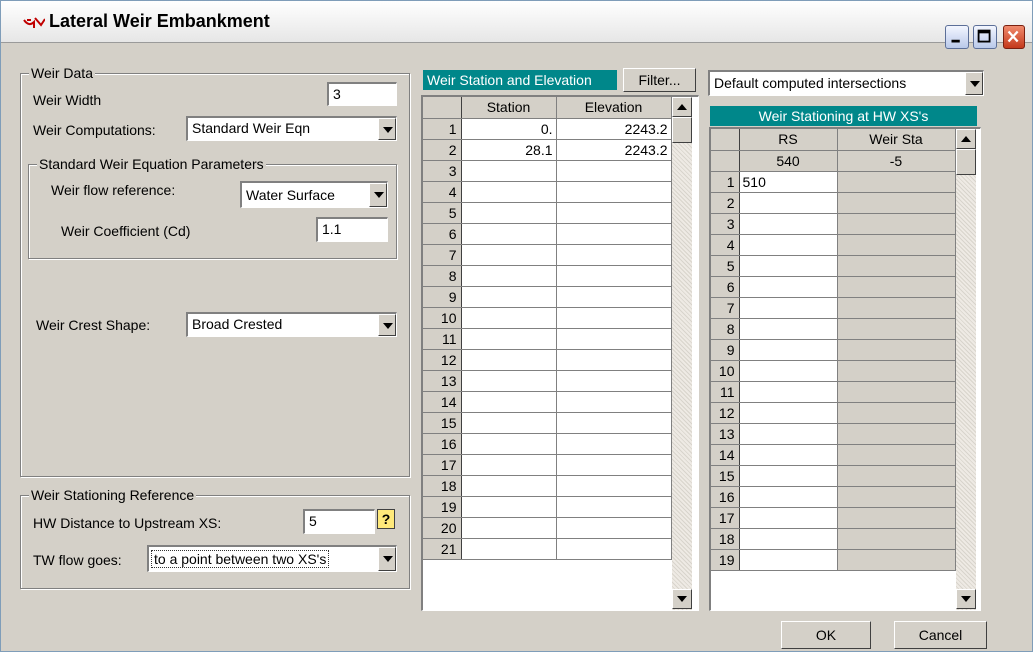 The height and width of the screenshot is (652, 1033). I want to click on maximize-button, so click(985, 37).